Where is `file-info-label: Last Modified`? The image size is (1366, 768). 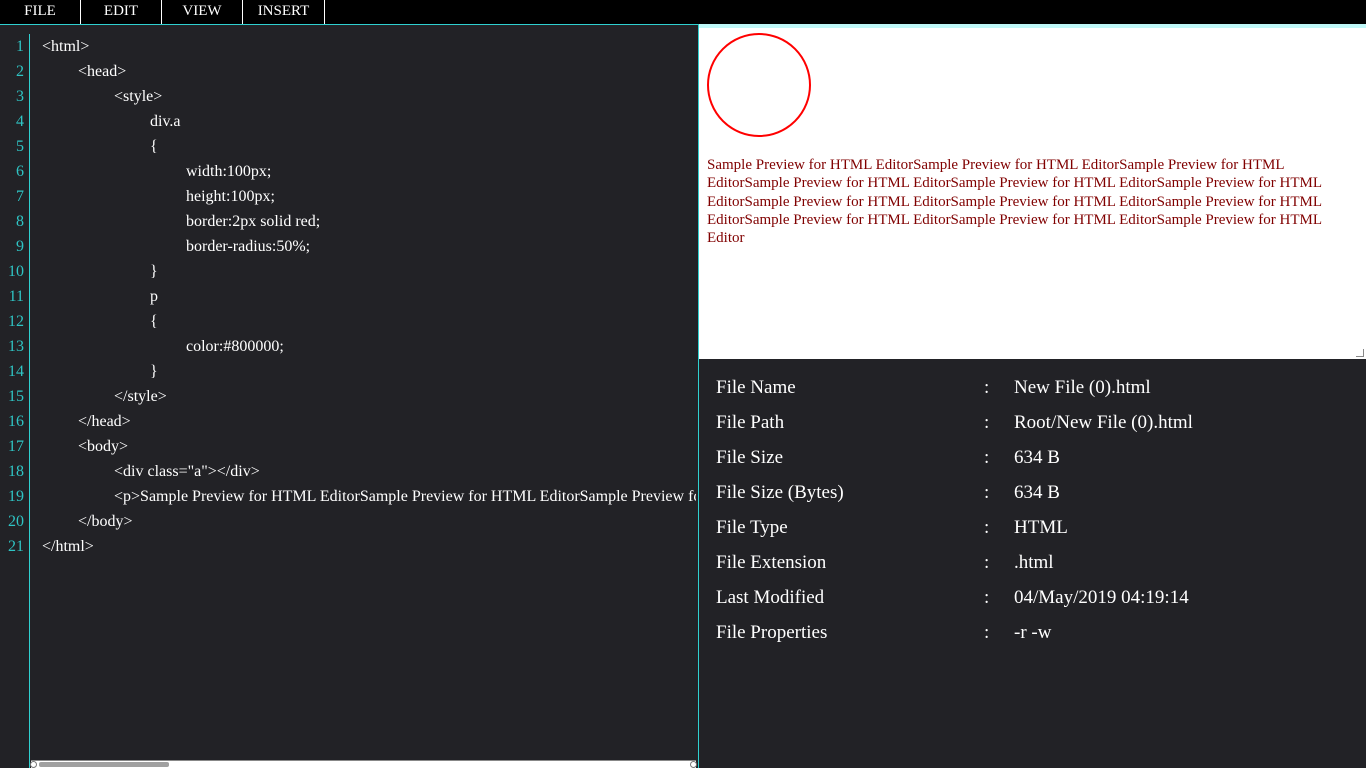 file-info-label: Last Modified is located at coordinates (770, 597).